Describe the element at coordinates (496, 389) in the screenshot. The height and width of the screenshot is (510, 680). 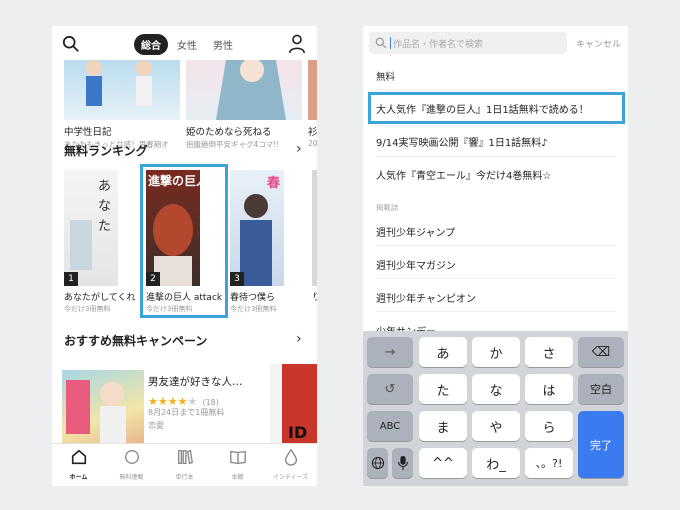
I see `key-na: な` at that location.